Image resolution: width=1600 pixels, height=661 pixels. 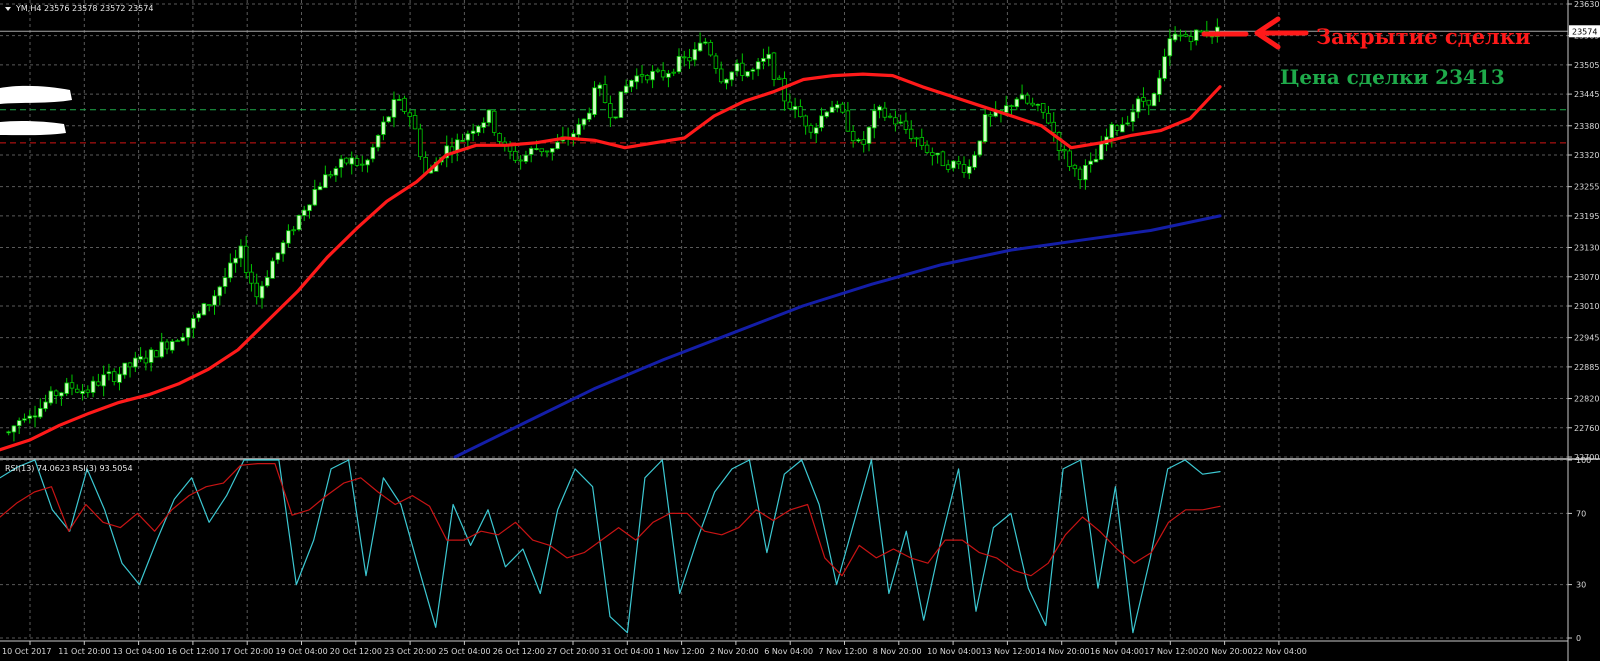 What do you see at coordinates (247, 651) in the screenshot?
I see `time-tick-label: 17 Oct 20:00` at bounding box center [247, 651].